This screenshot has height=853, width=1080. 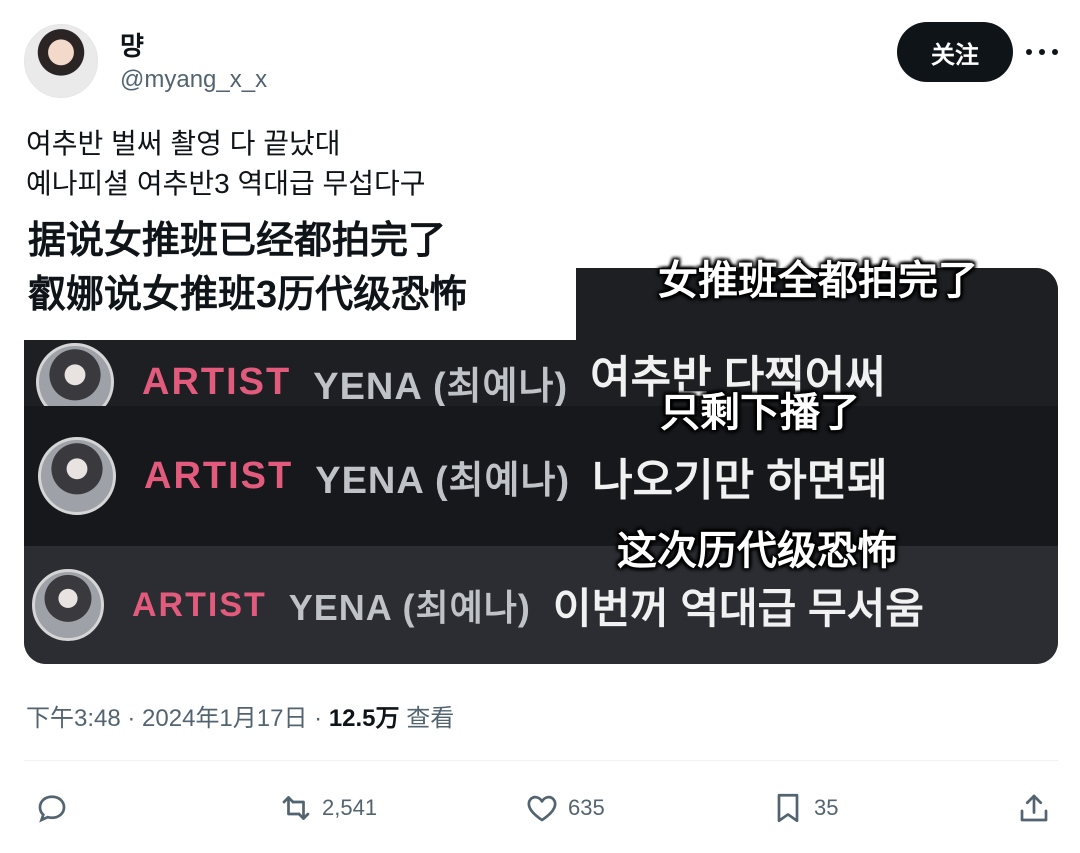 I want to click on tweet-text: 여추반 벌써 촬영 다 끝났대 예나피셜 여추반3 역대급 무섭다구, so click(x=226, y=164).